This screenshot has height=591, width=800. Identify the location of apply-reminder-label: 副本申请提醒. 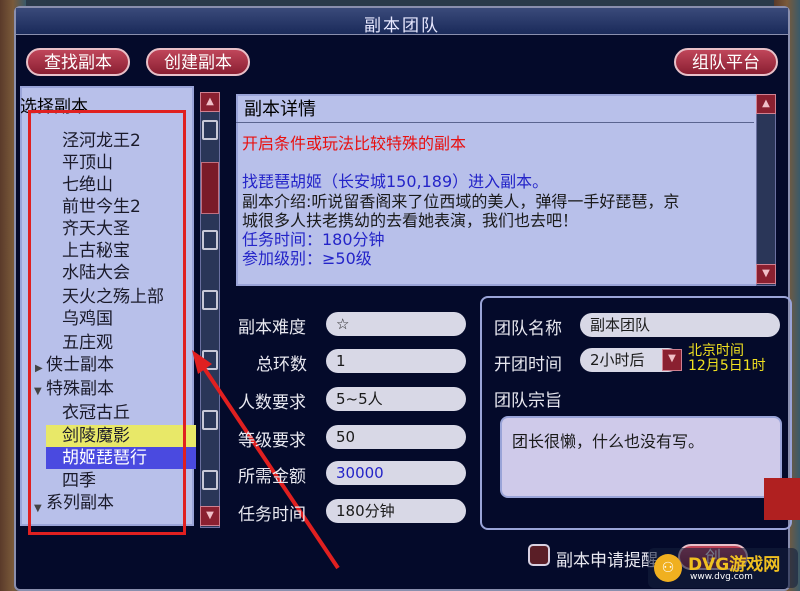
(607, 561).